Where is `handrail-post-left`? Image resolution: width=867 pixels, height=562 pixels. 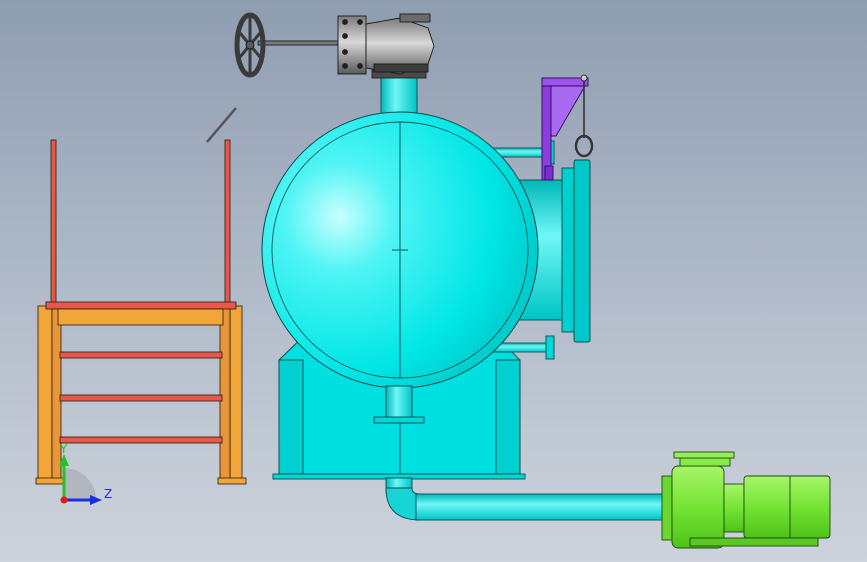
handrail-post-left is located at coordinates (53, 225).